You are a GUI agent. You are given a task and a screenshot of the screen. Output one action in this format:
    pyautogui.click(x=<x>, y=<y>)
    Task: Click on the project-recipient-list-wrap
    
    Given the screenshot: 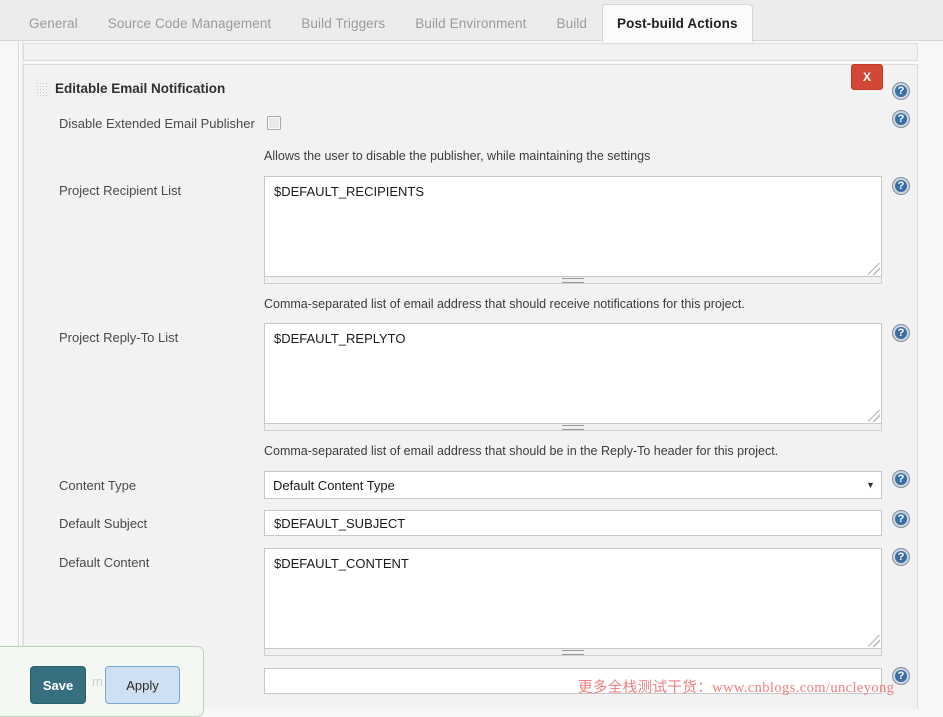 What is the action you would take?
    pyautogui.click(x=573, y=230)
    